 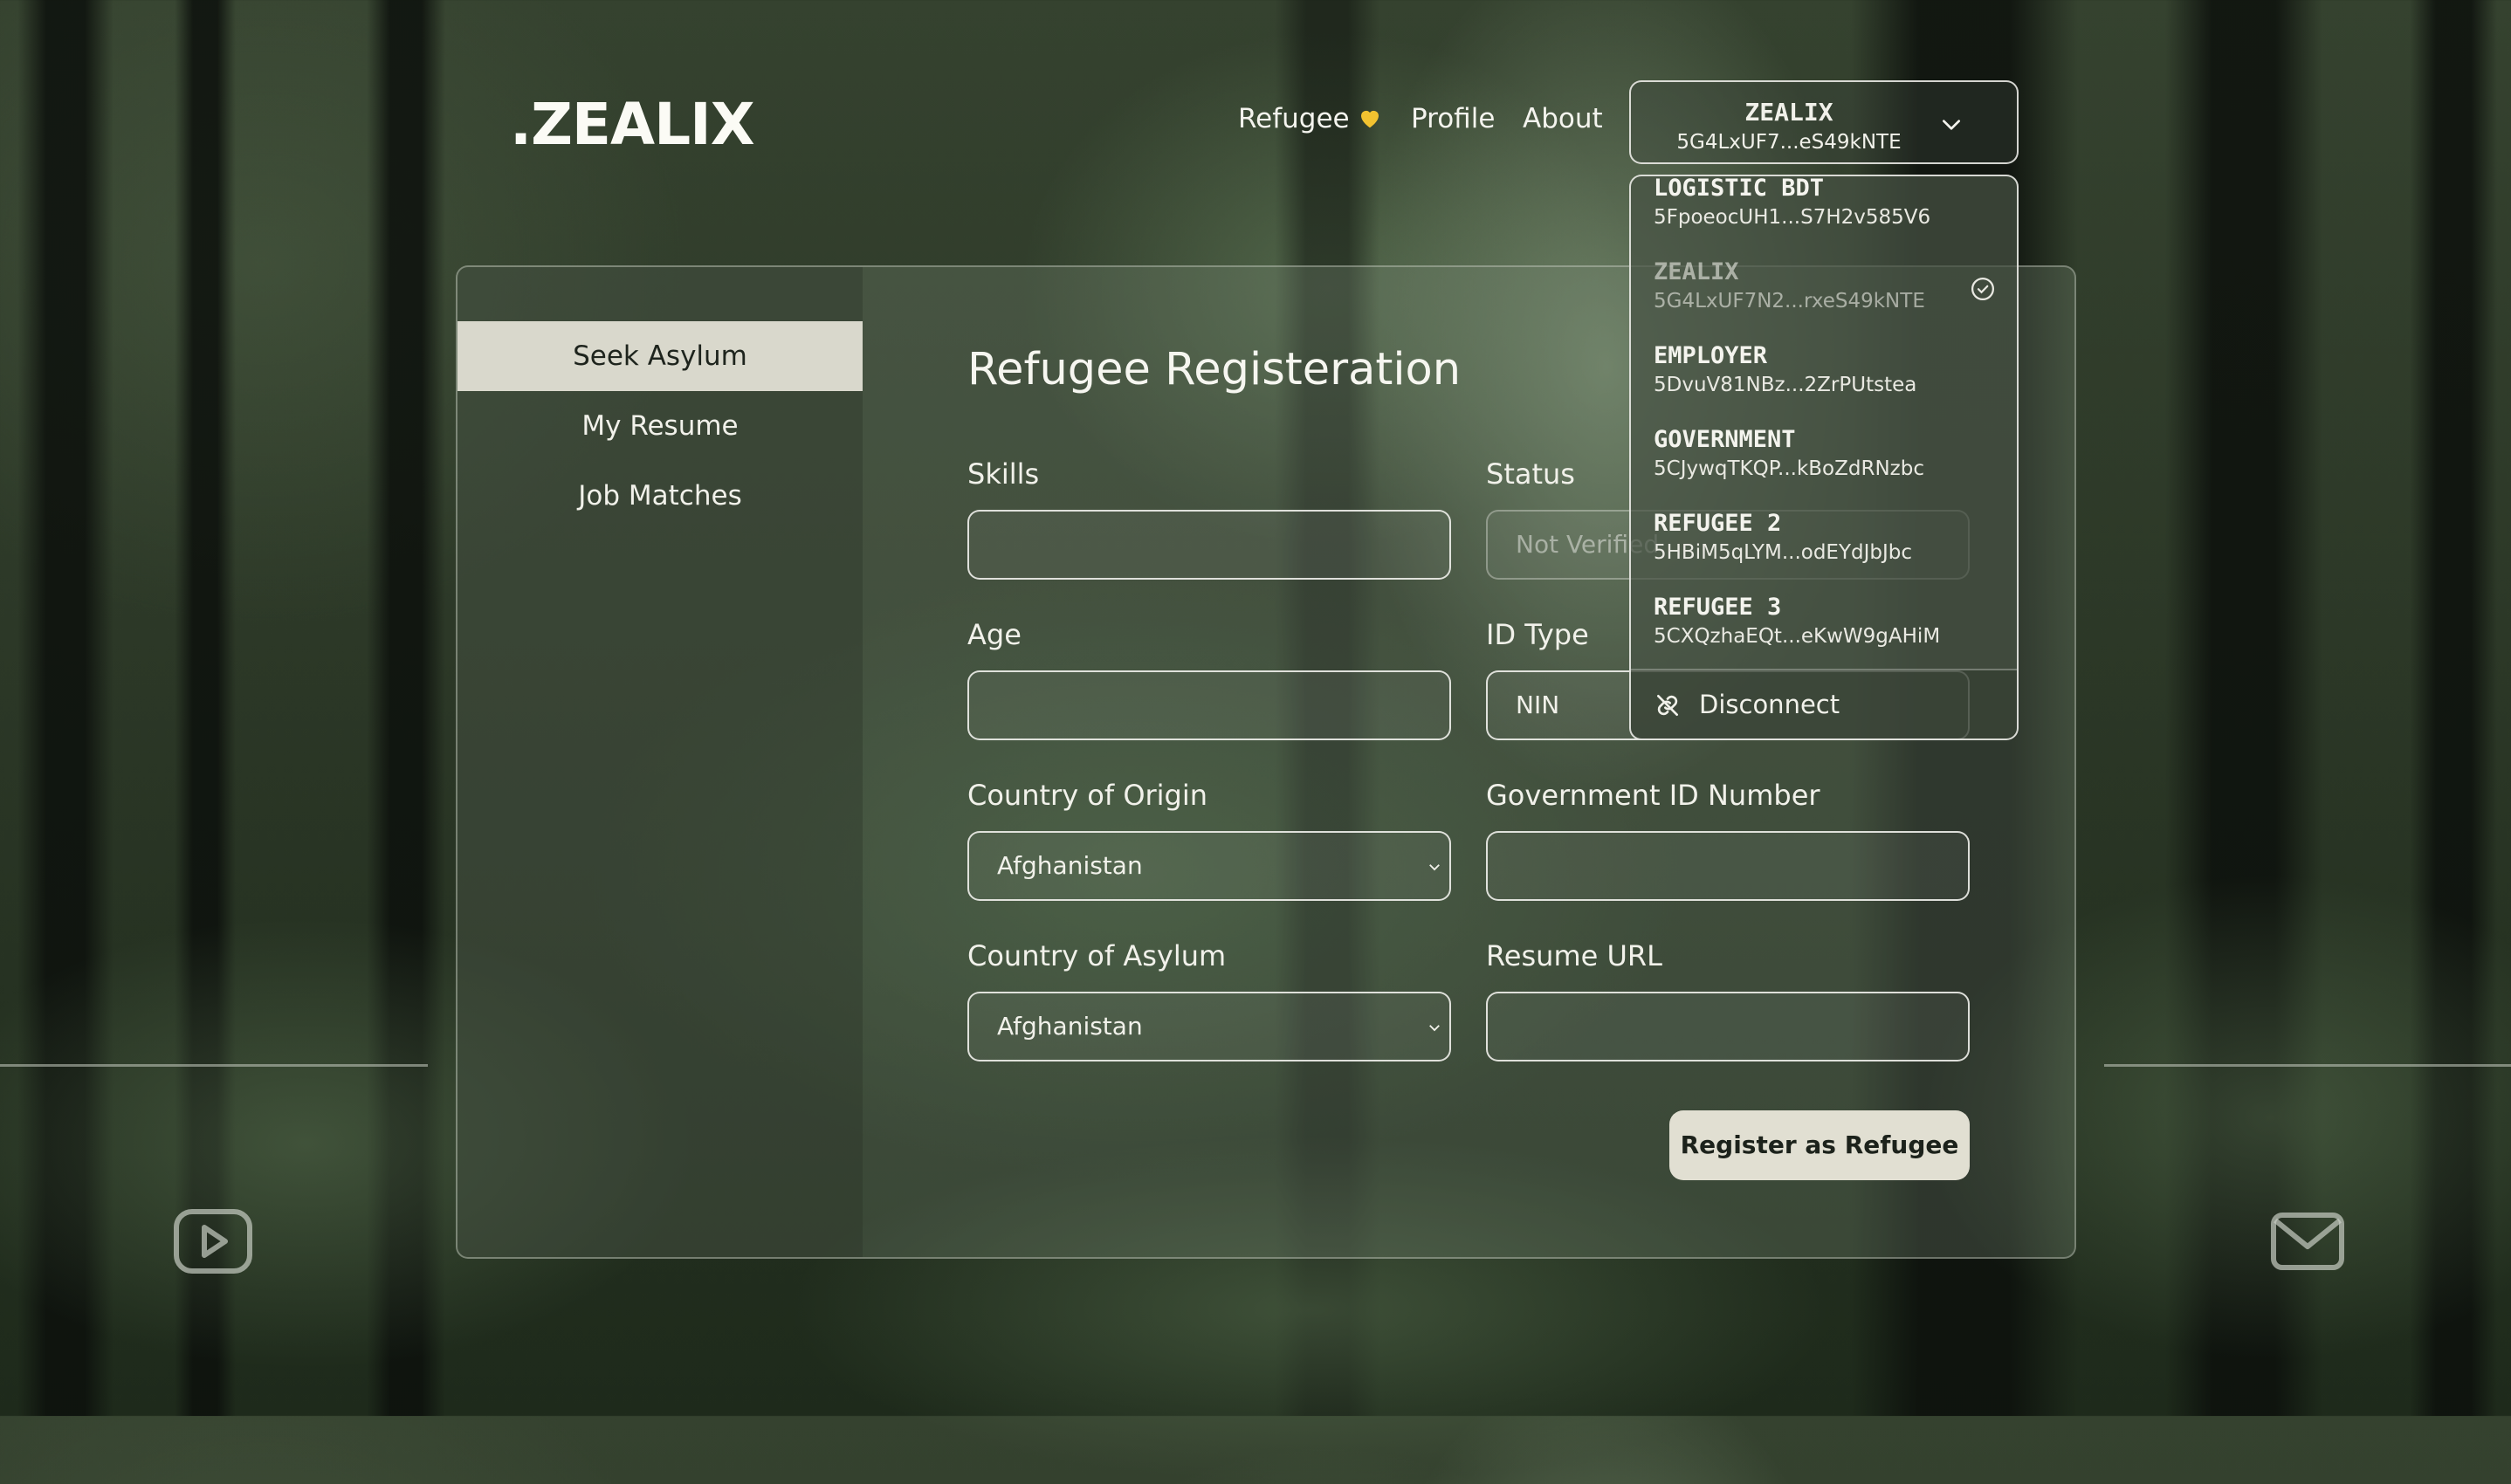 What do you see at coordinates (995, 635) in the screenshot?
I see `age-label: Age` at bounding box center [995, 635].